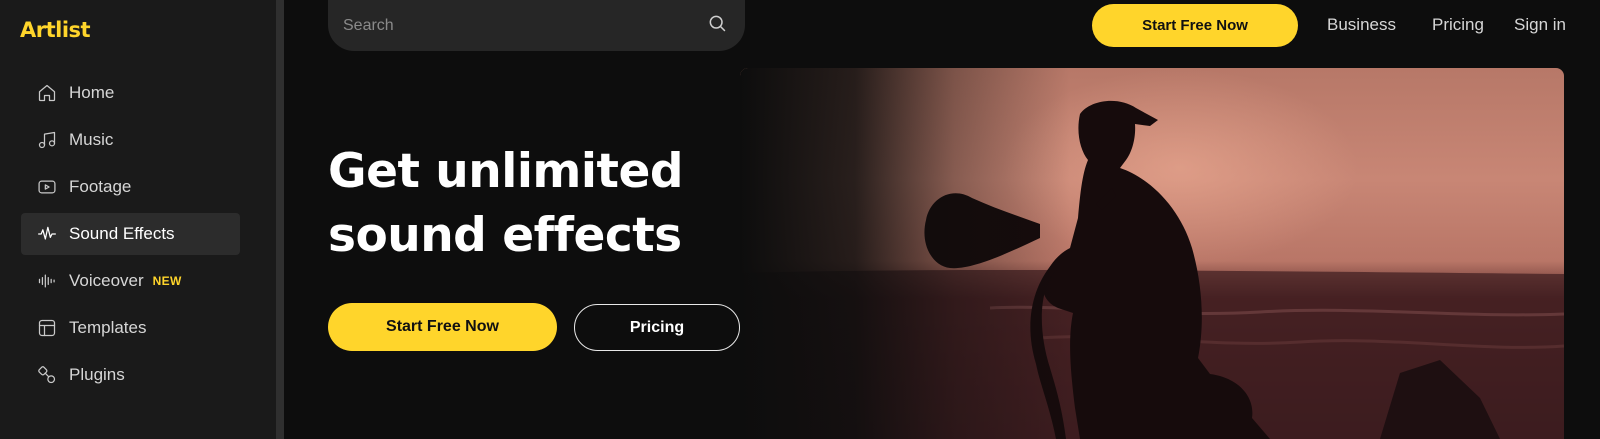 The height and width of the screenshot is (439, 1600). Describe the element at coordinates (538, 204) in the screenshot. I see `hero-title: Get unlimited sound effects` at that location.